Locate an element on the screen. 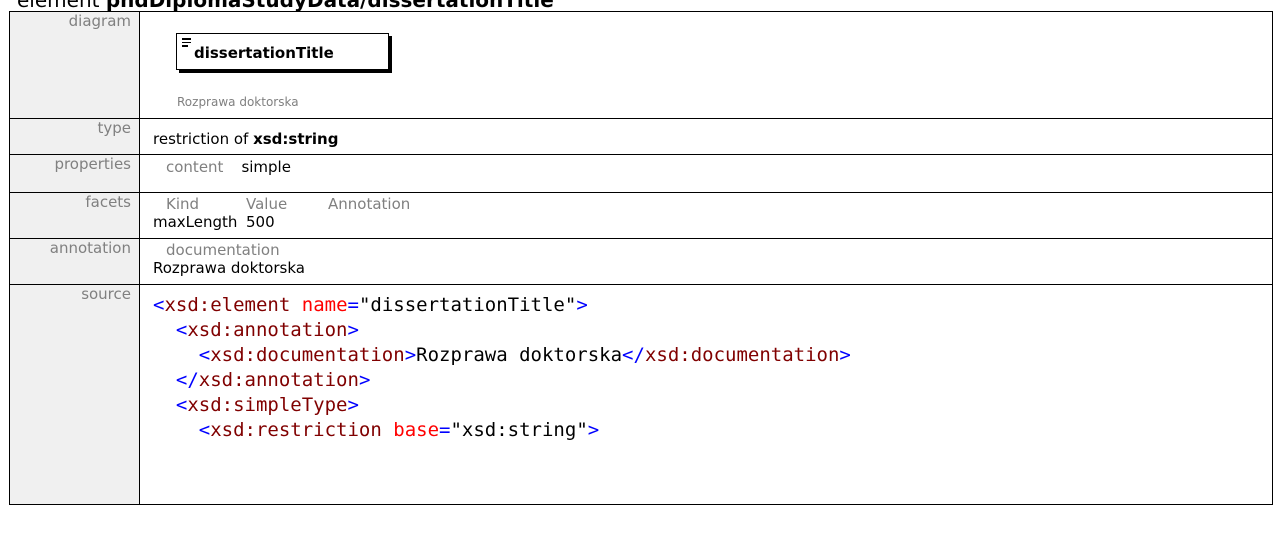  facet-value: 500 is located at coordinates (260, 222).